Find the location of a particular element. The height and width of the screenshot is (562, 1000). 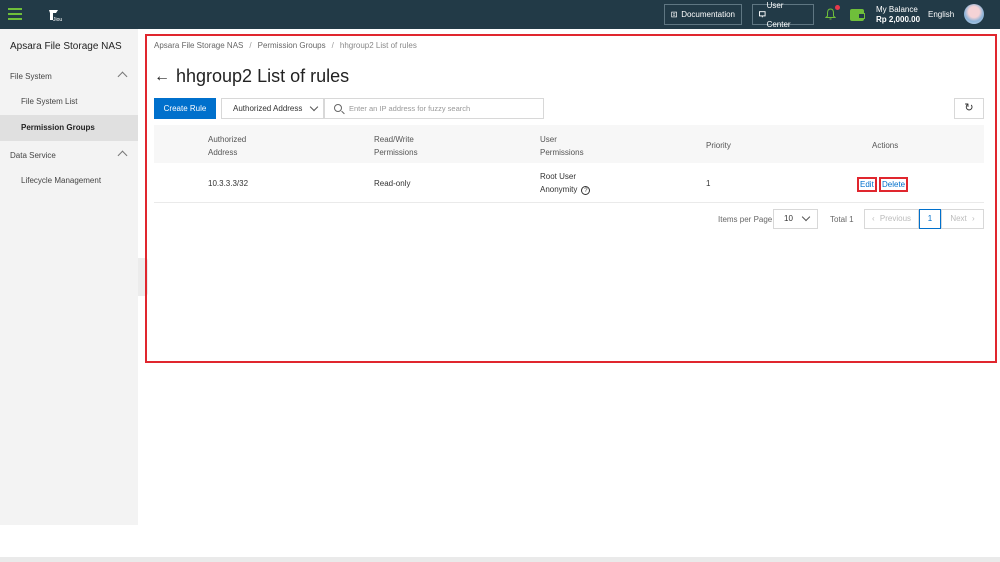

language-selector: English is located at coordinates (941, 14).